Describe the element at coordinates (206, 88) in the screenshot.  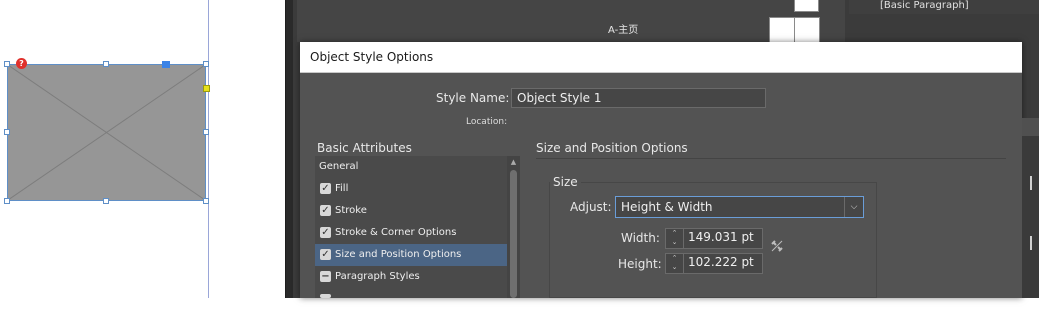
I see `live-corner-handle` at that location.